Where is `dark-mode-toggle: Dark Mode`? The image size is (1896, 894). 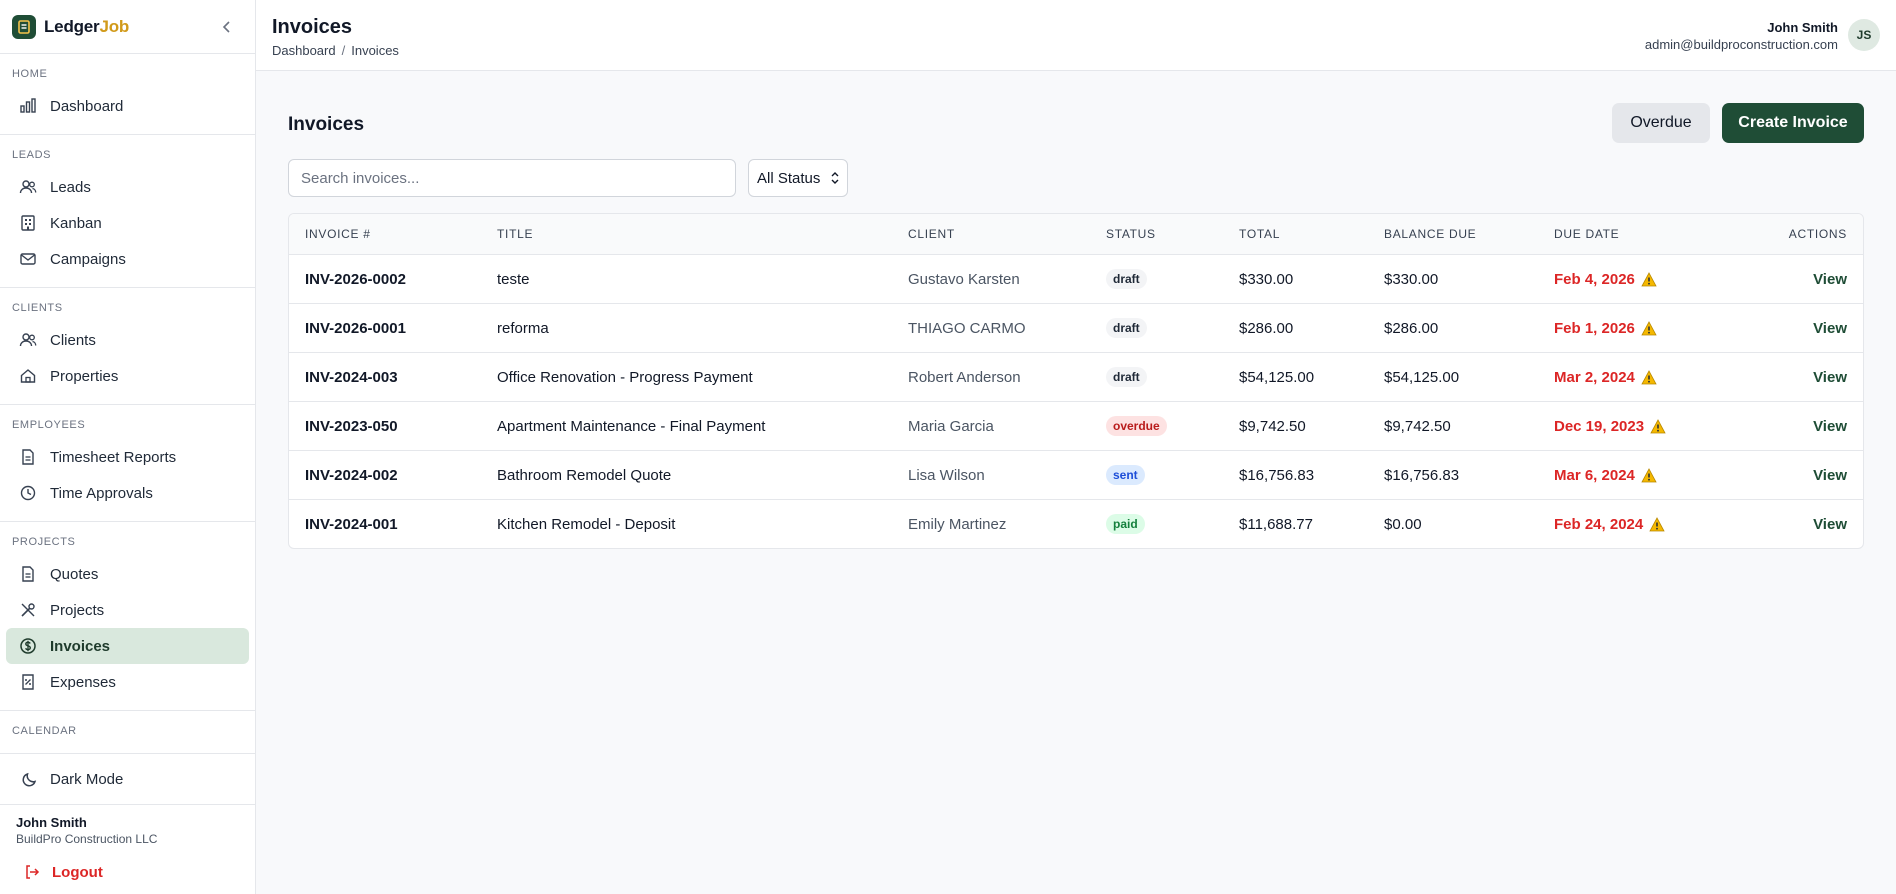 dark-mode-toggle: Dark Mode is located at coordinates (128, 779).